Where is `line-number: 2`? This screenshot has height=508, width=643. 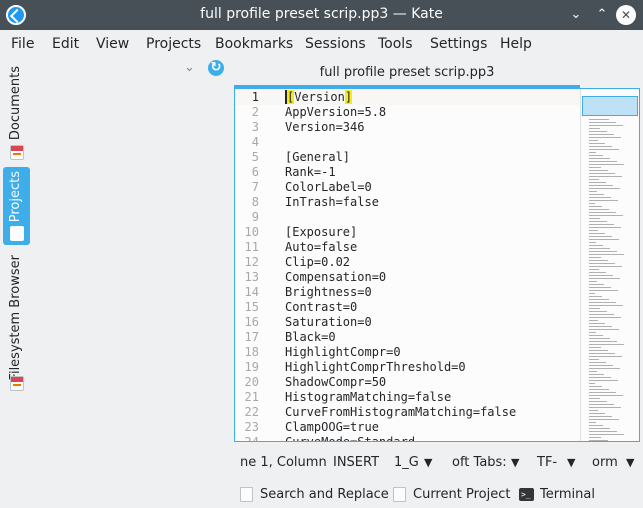
line-number: 2 is located at coordinates (255, 112).